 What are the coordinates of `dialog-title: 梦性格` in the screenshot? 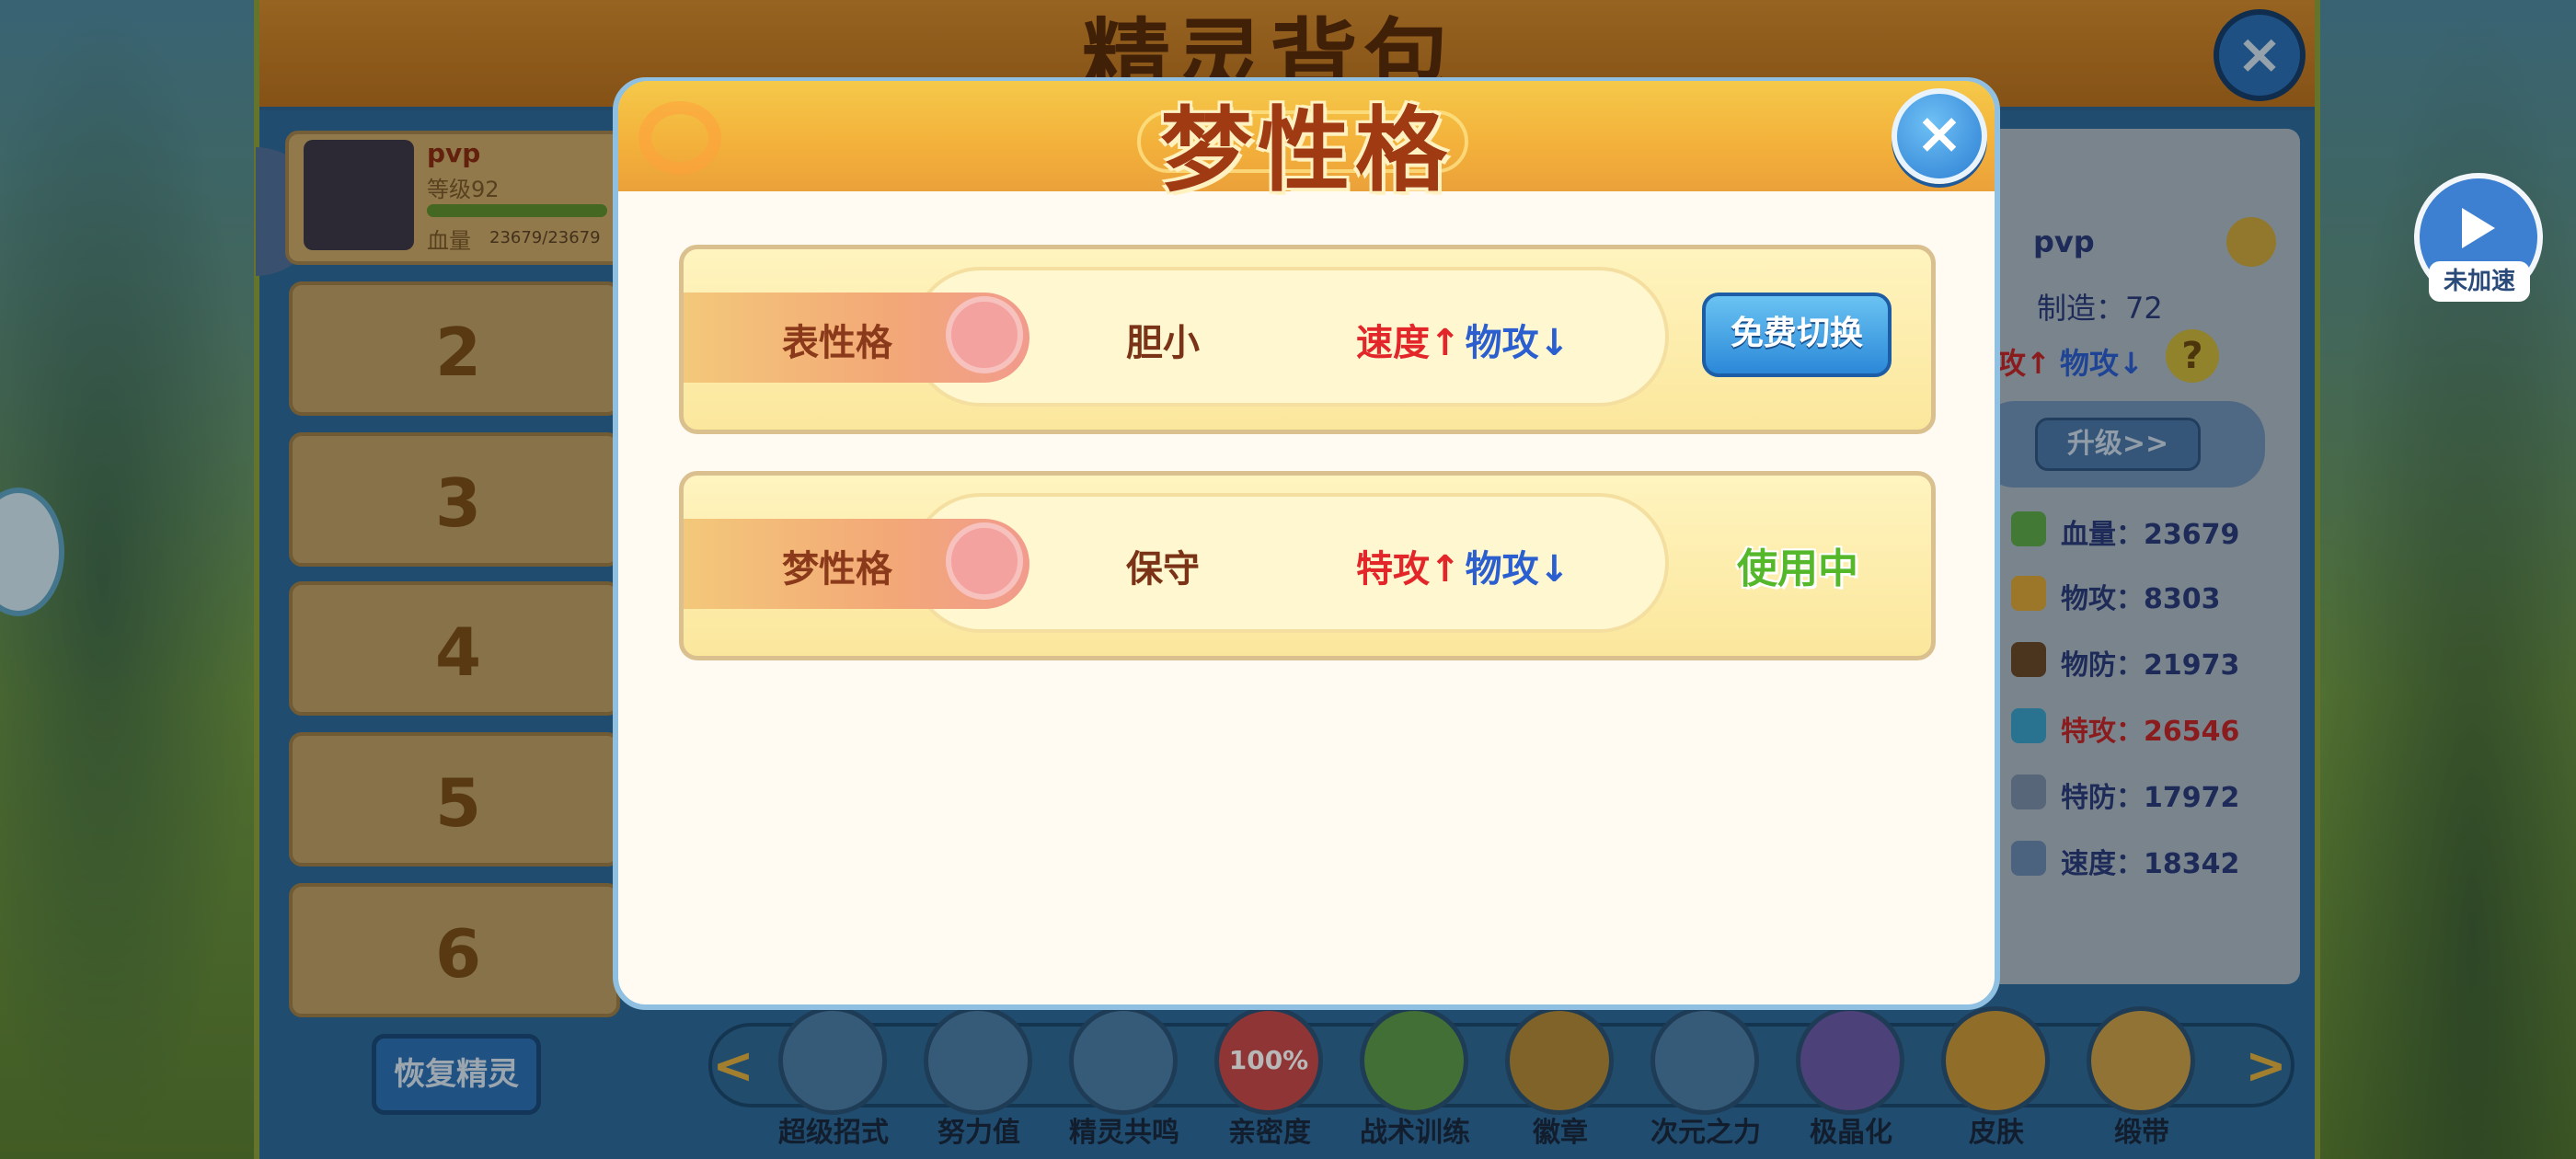 It's located at (1306, 150).